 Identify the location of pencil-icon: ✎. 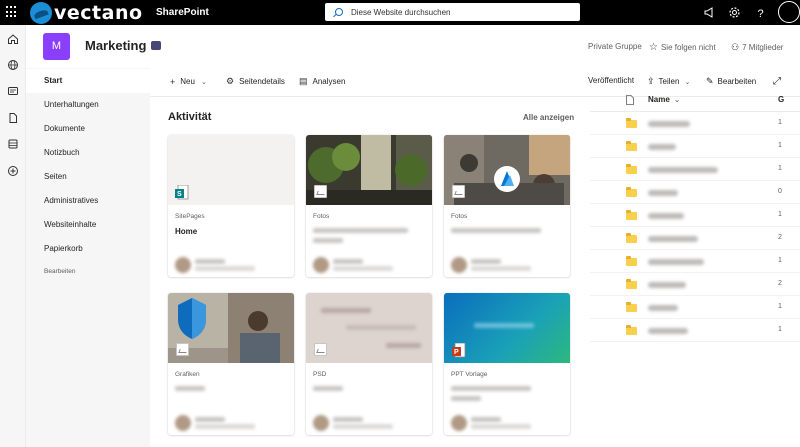
(710, 81).